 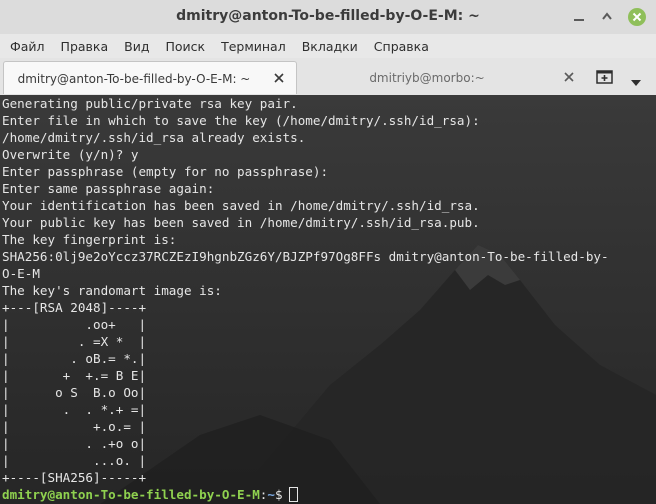 What do you see at coordinates (85, 46) in the screenshot?
I see `menu-edit: Правка` at bounding box center [85, 46].